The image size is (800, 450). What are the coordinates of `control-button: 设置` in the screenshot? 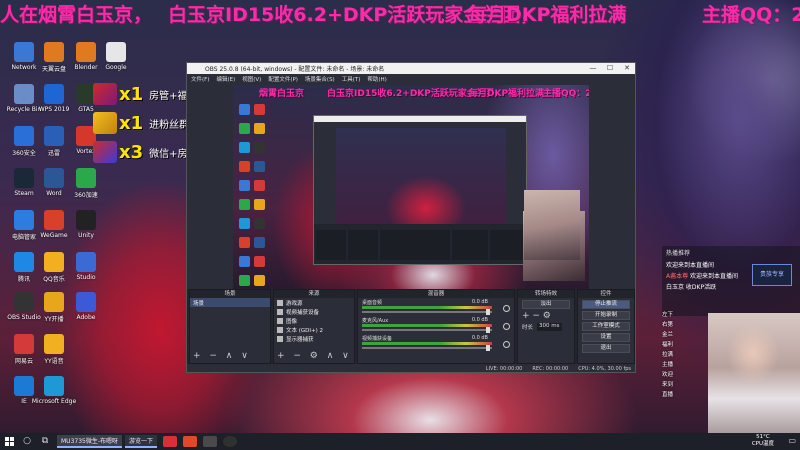 It's located at (606, 337).